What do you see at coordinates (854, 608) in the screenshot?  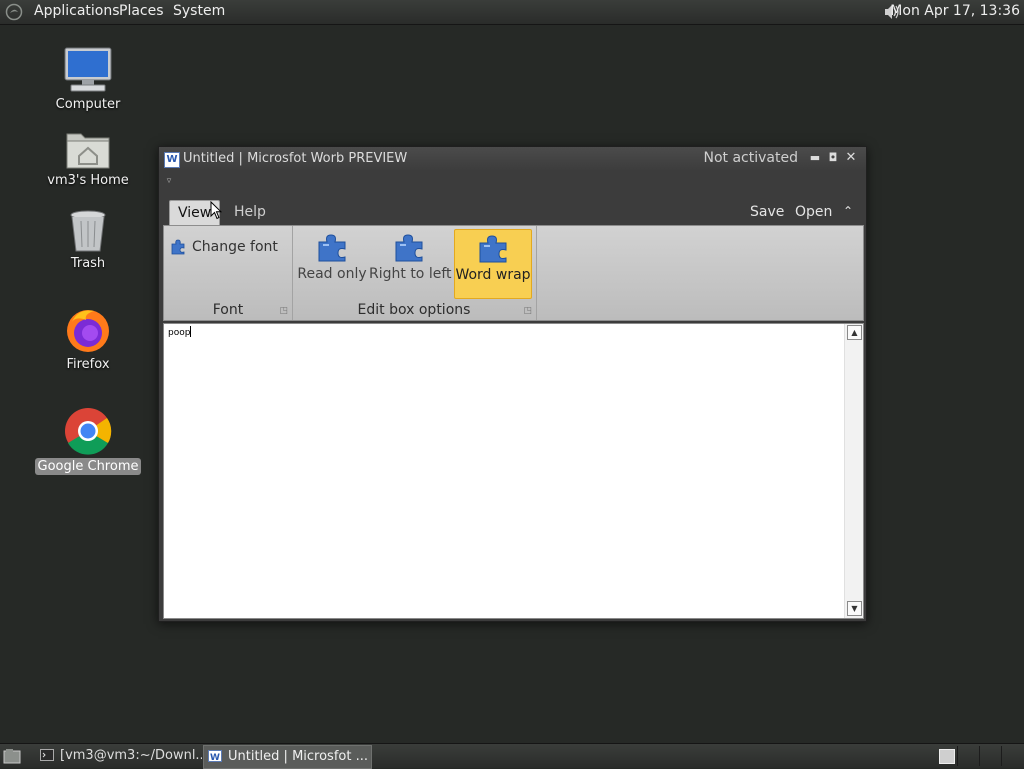 I see `scroll-down-icon: ▼` at bounding box center [854, 608].